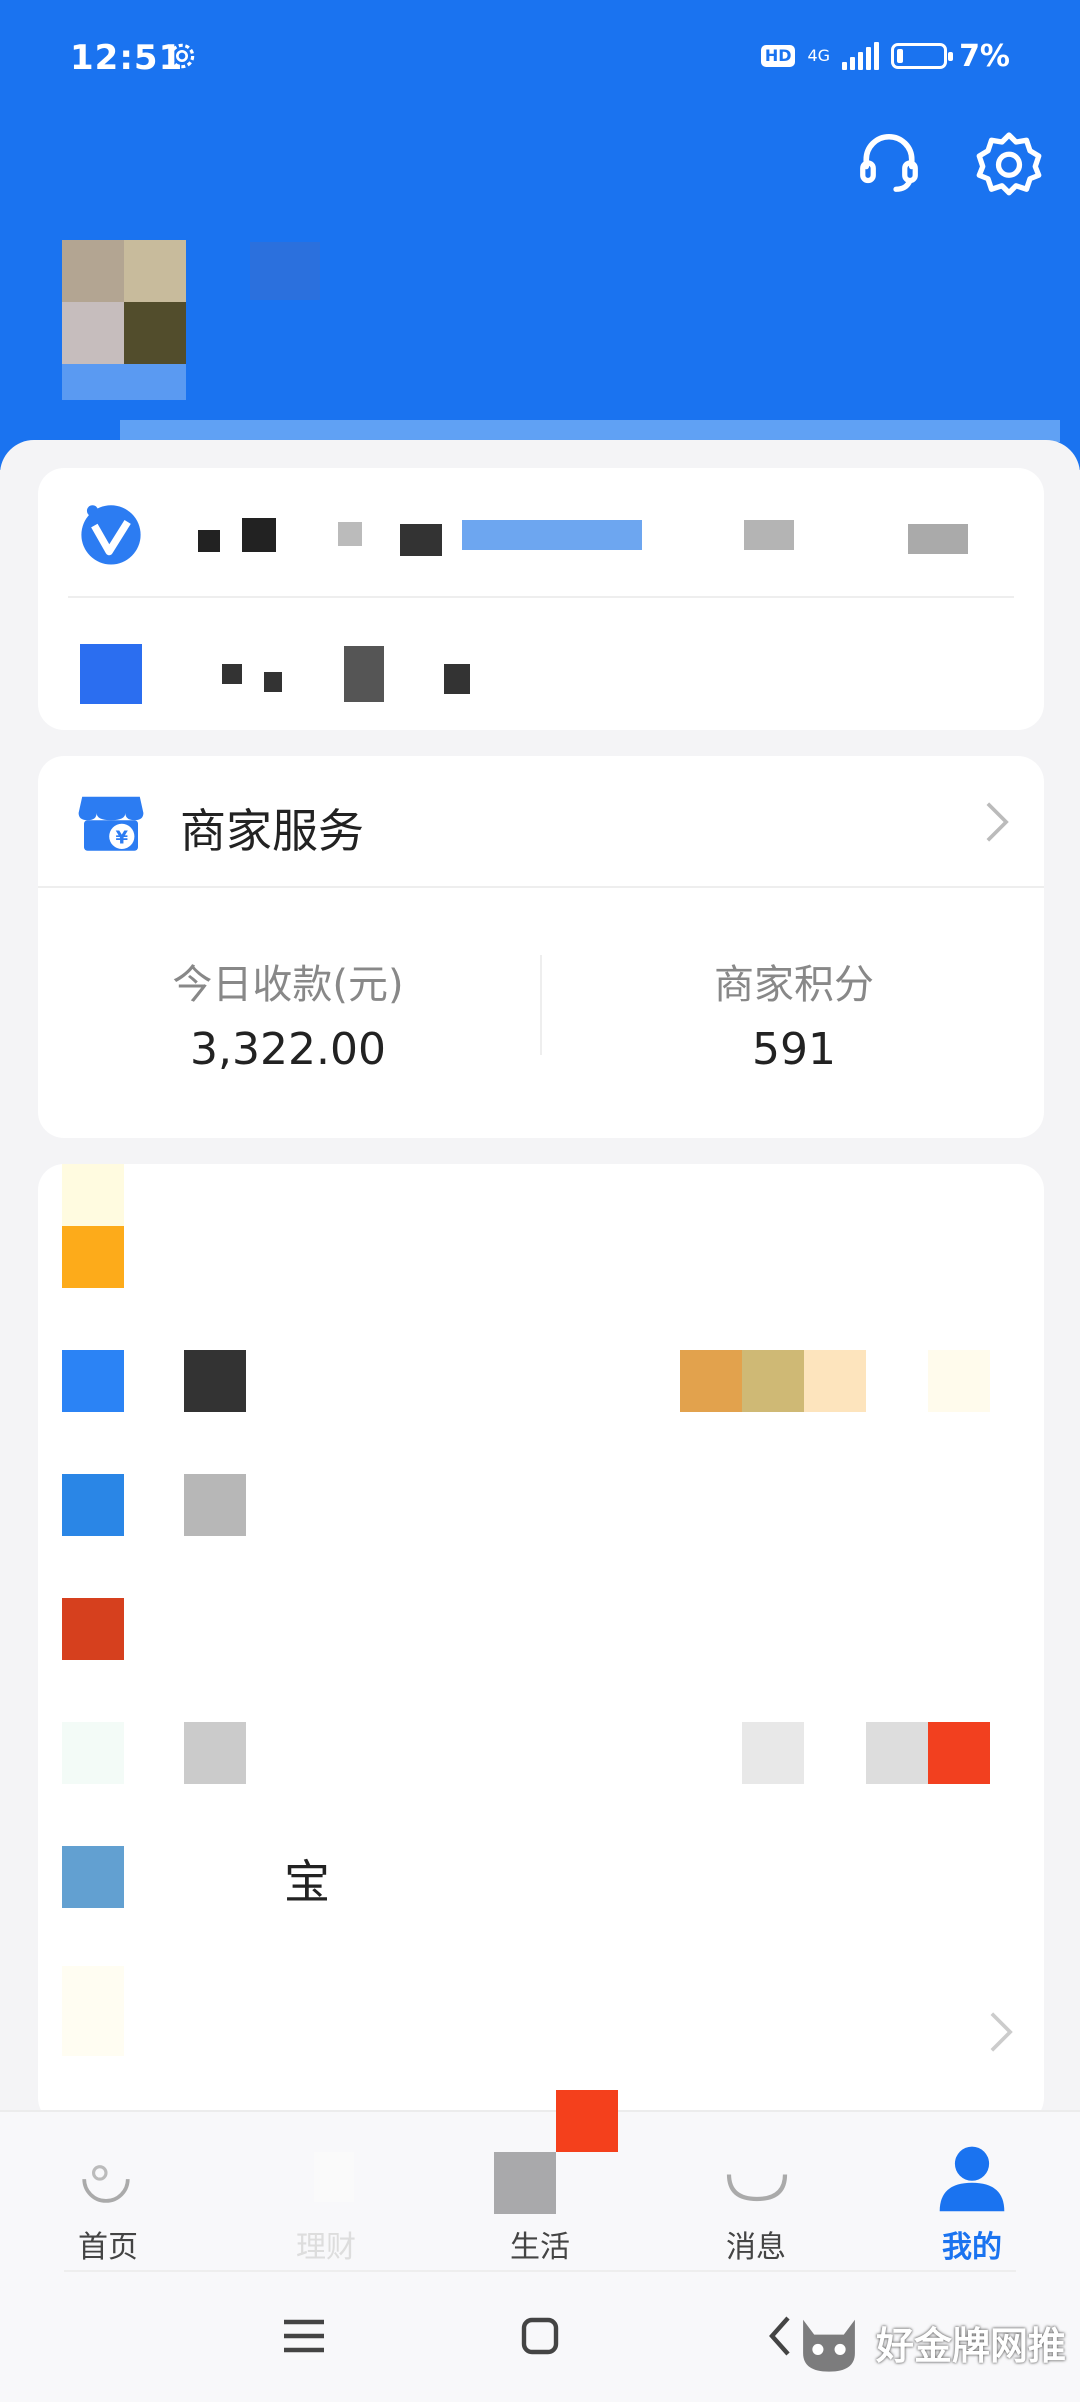 The image size is (1080, 2402). I want to click on merchant-points-label: 商家积分, so click(794, 981).